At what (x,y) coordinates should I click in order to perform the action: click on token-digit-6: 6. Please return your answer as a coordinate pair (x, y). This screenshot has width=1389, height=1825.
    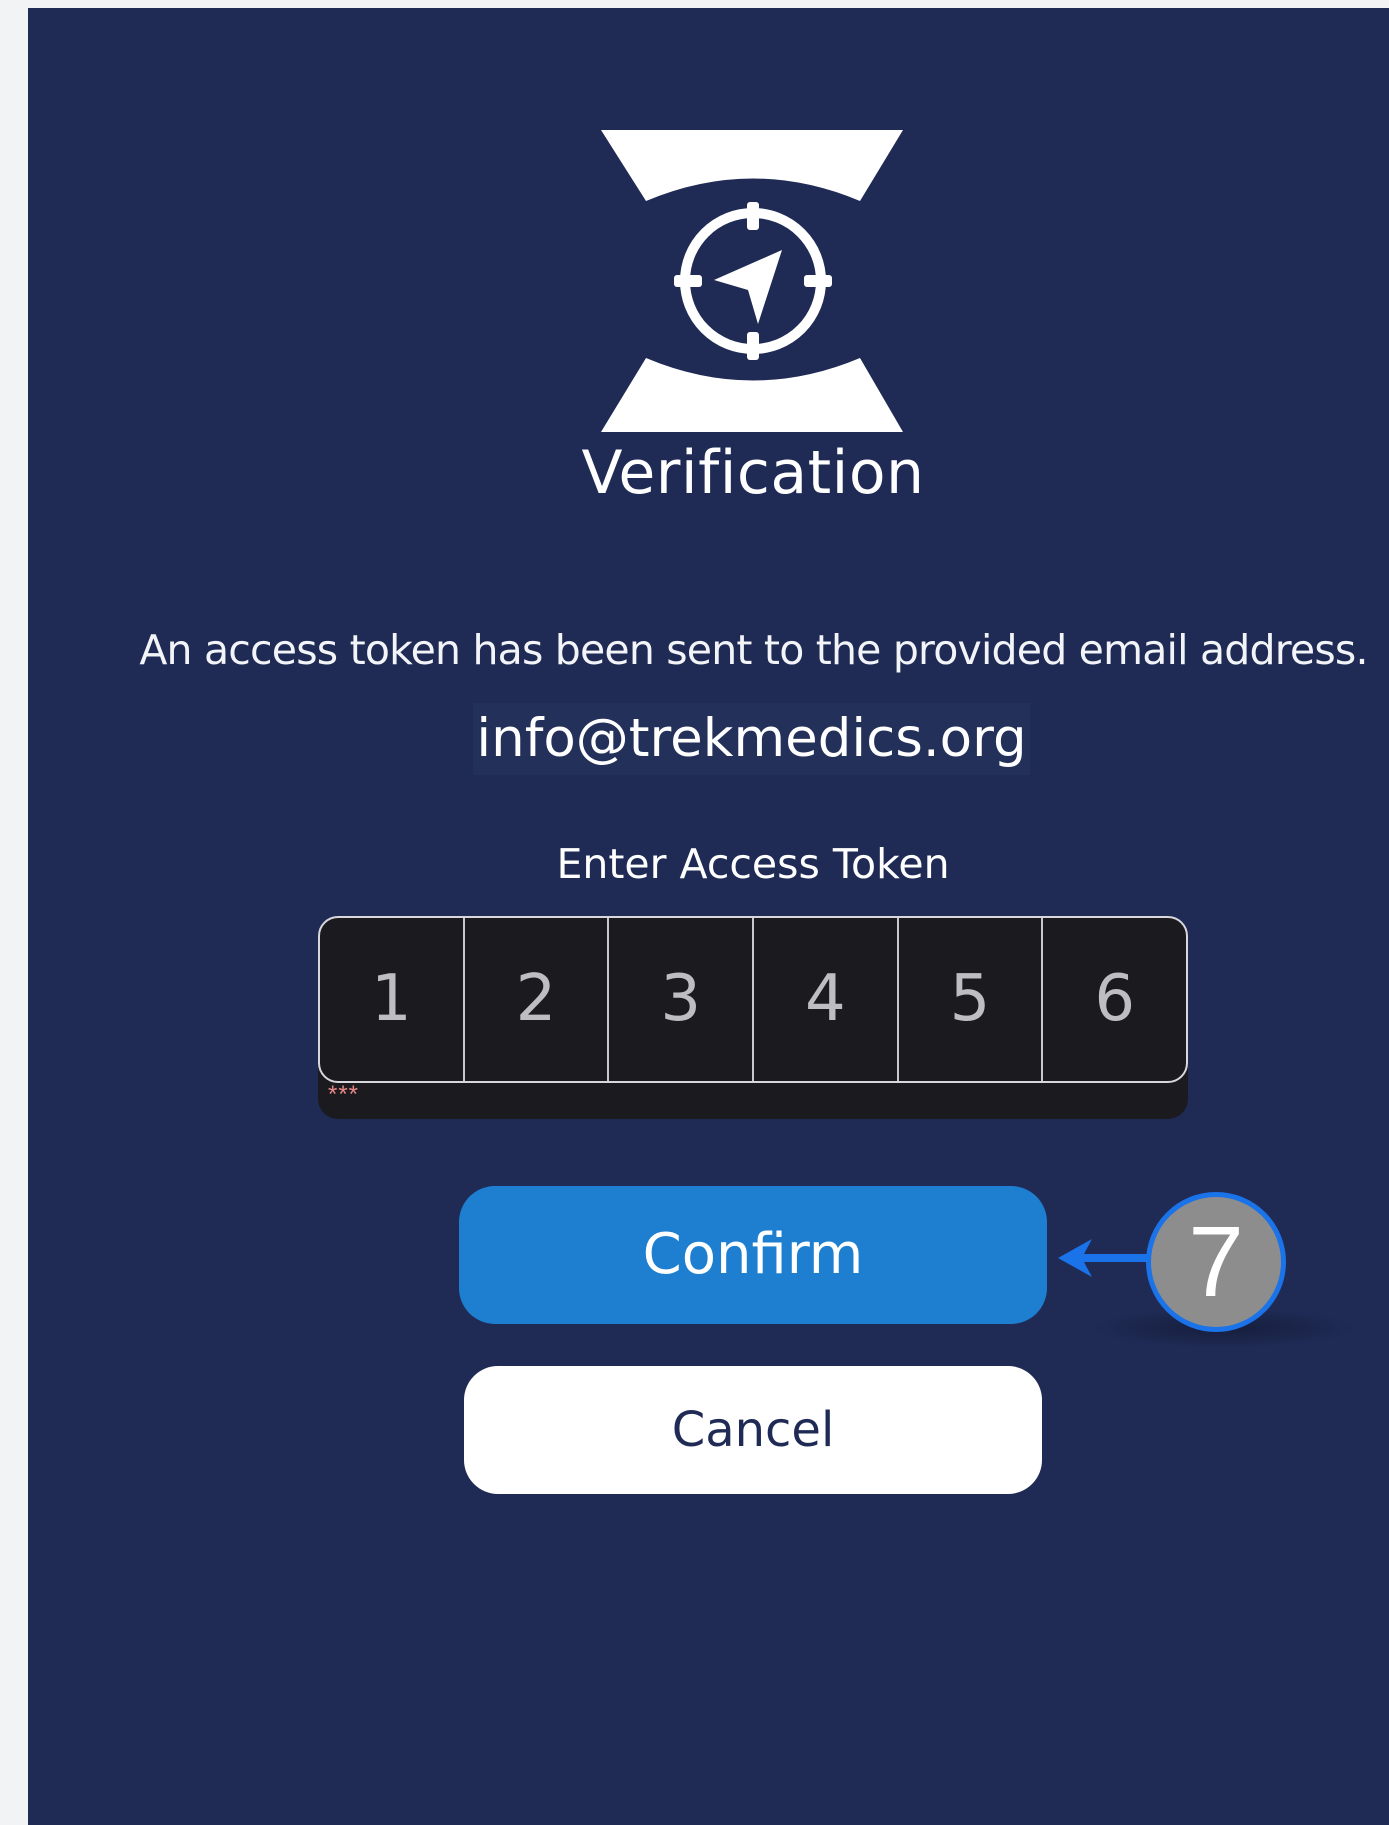
    Looking at the image, I should click on (1114, 999).